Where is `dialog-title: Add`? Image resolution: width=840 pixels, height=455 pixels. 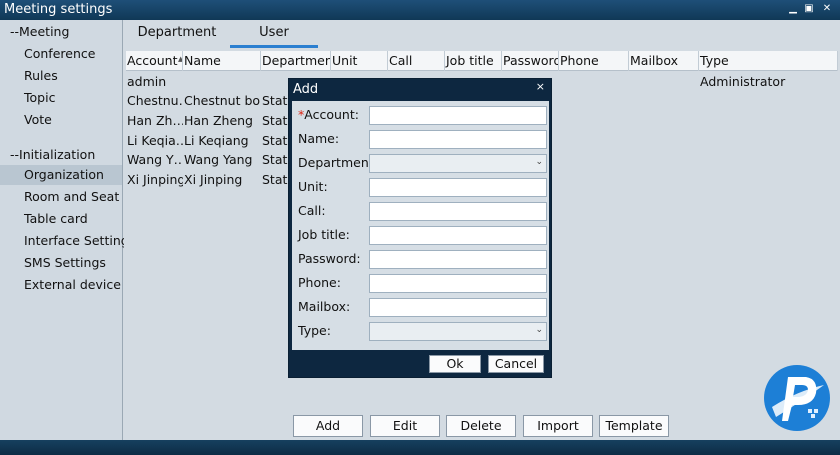
dialog-title: Add is located at coordinates (306, 89).